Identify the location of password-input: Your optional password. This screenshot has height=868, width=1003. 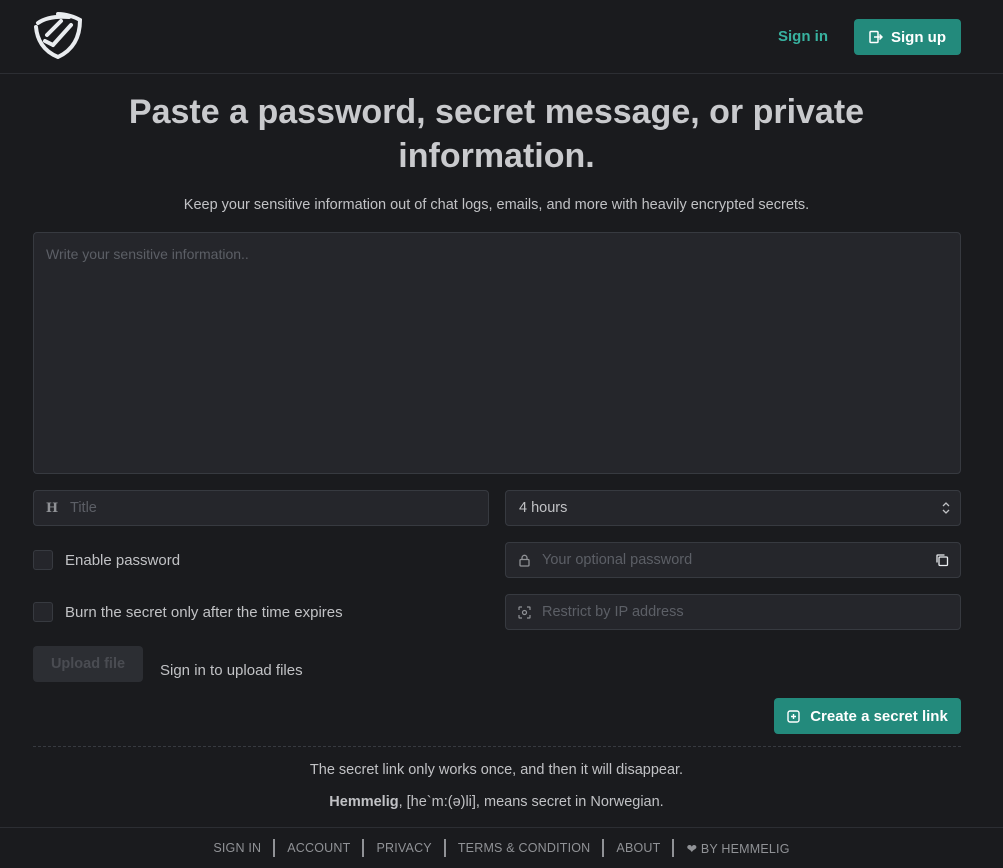
(733, 560).